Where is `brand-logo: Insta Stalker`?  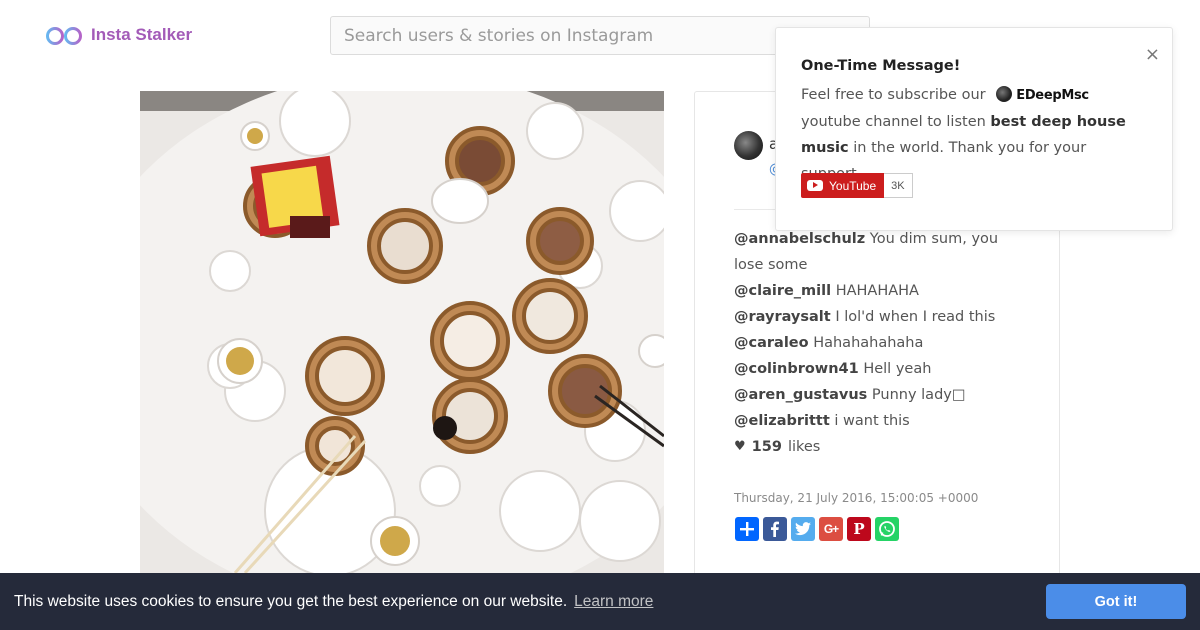 brand-logo: Insta Stalker is located at coordinates (118, 35).